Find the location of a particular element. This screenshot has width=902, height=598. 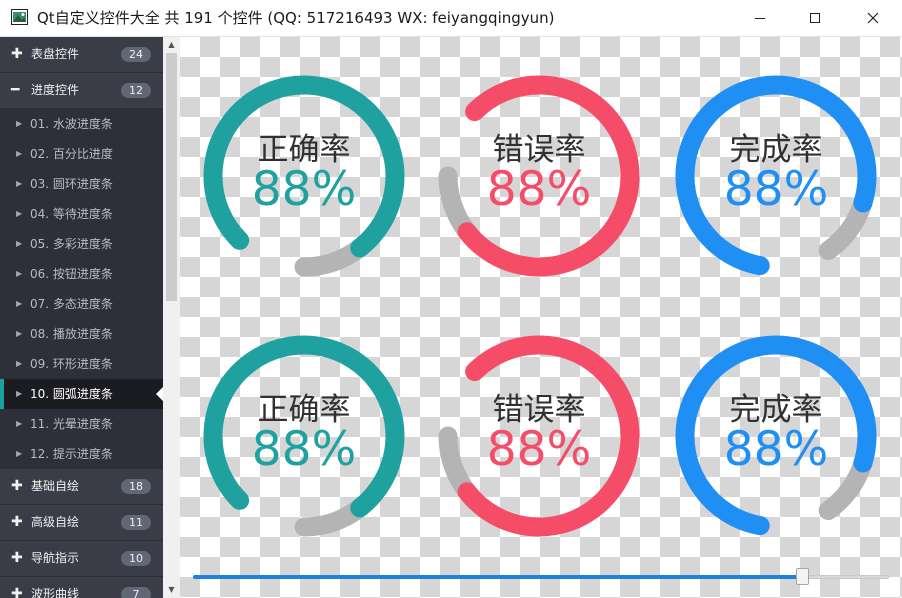

nav-group-navigation: ✚ 导航指示 10 is located at coordinates (81, 559).